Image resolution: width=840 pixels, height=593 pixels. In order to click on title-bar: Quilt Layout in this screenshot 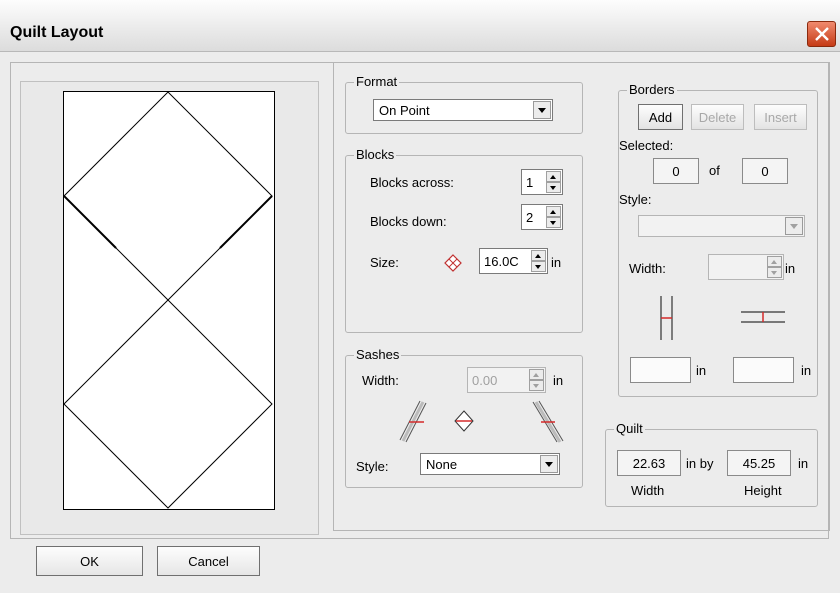, I will do `click(420, 26)`.